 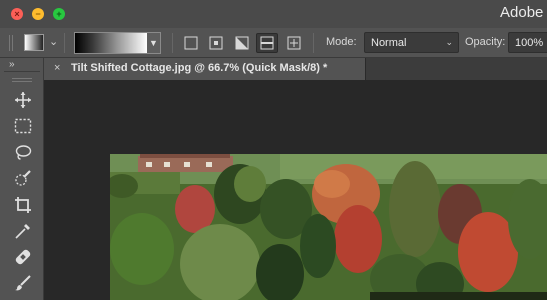 What do you see at coordinates (523, 12) in the screenshot?
I see `app-title: Adobe P` at bounding box center [523, 12].